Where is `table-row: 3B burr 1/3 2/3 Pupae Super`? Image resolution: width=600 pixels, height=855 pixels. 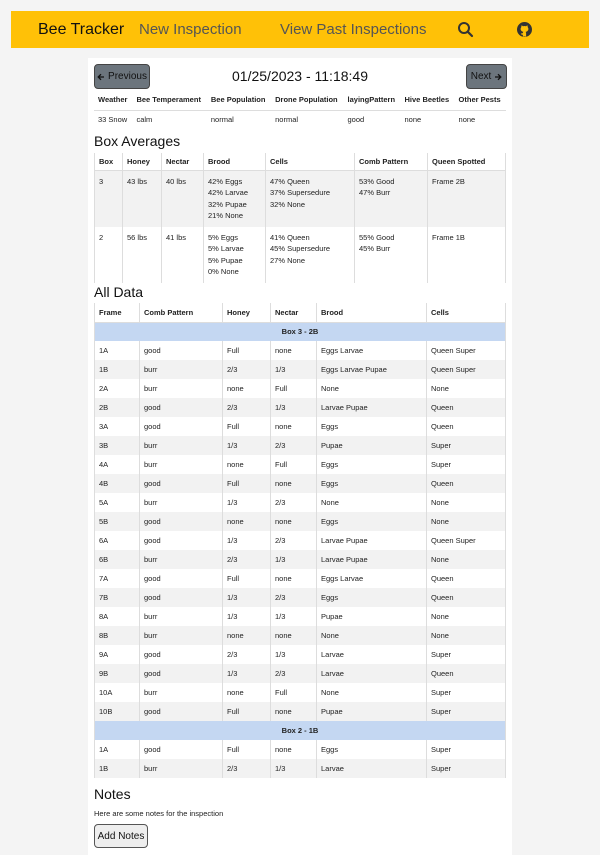 table-row: 3B burr 1/3 2/3 Pupae Super is located at coordinates (300, 445).